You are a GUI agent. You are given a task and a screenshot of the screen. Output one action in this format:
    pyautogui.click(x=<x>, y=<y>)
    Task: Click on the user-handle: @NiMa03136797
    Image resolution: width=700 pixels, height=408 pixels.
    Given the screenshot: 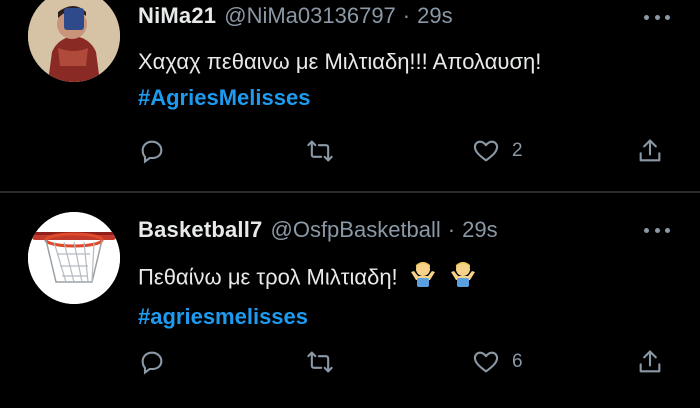 What is the action you would take?
    pyautogui.click(x=310, y=16)
    